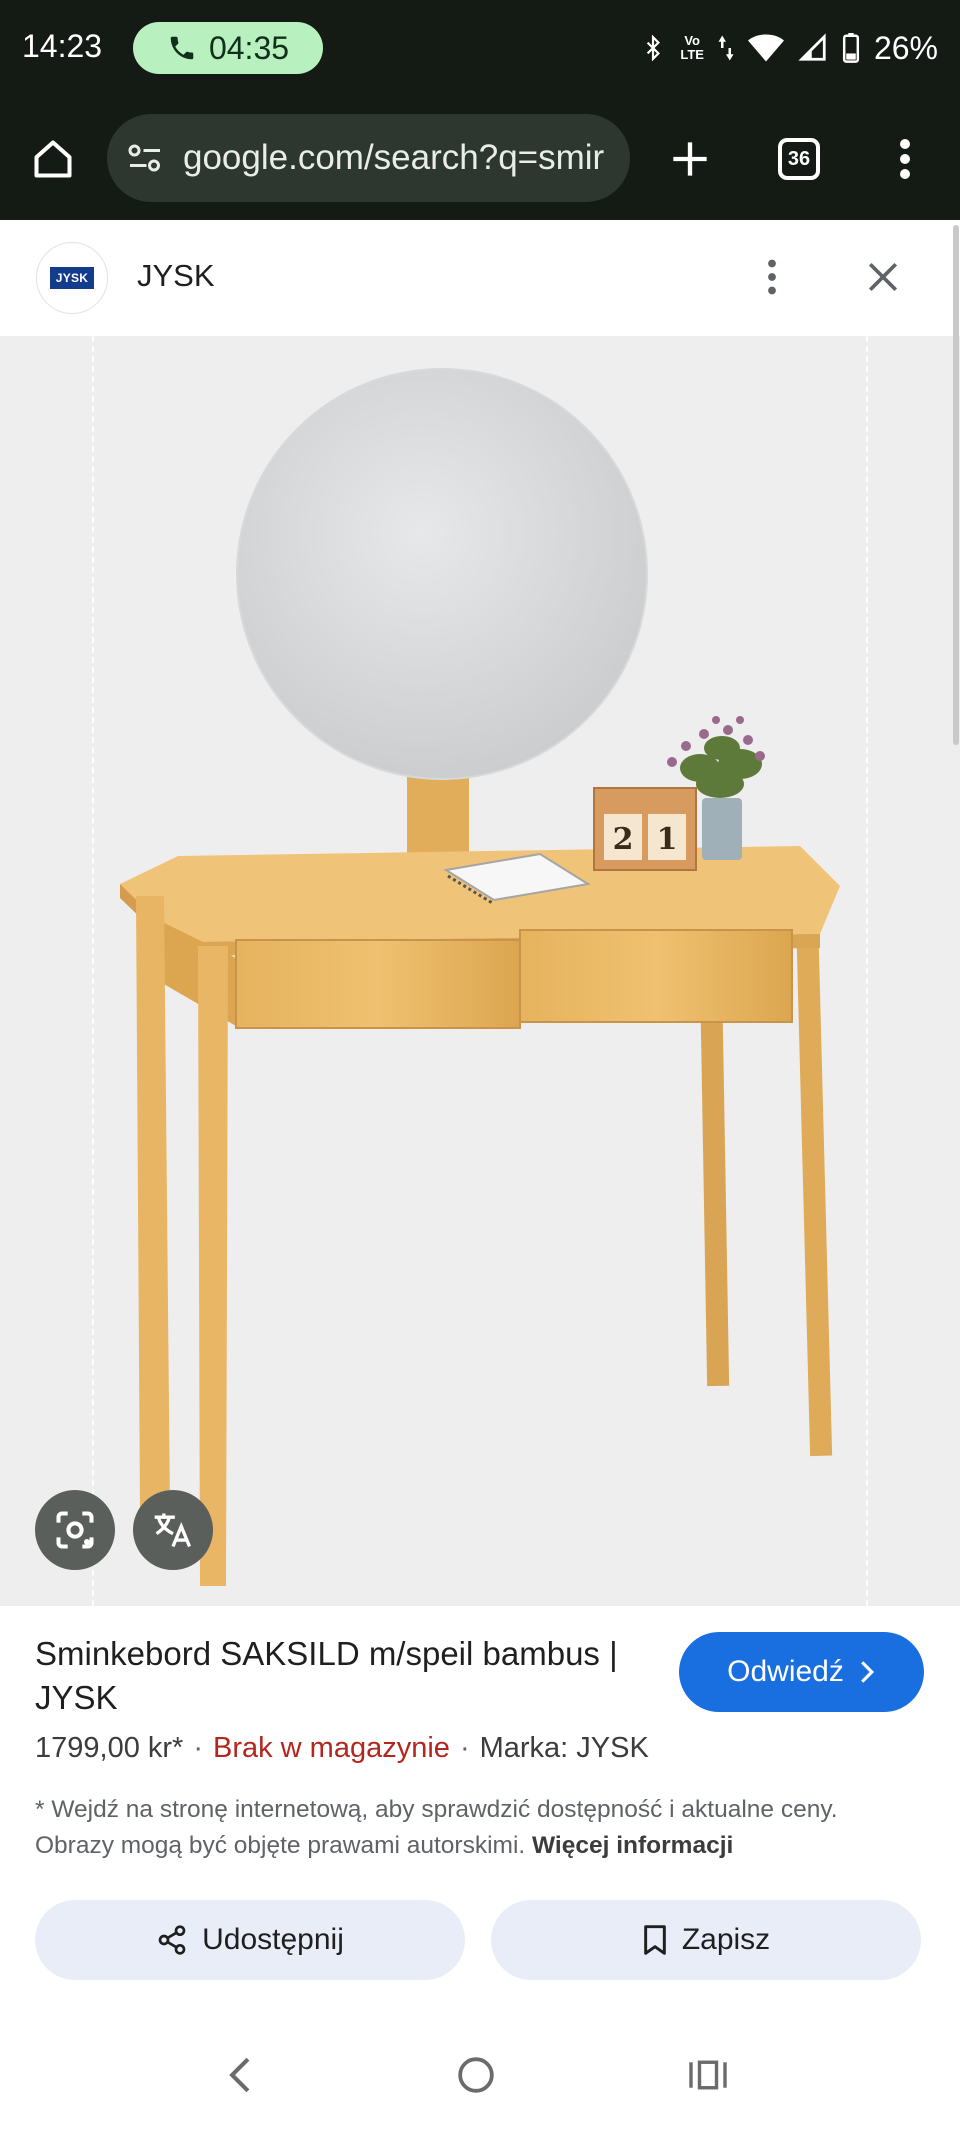  Describe the element at coordinates (956, 485) in the screenshot. I see `page-scrollbar` at that location.